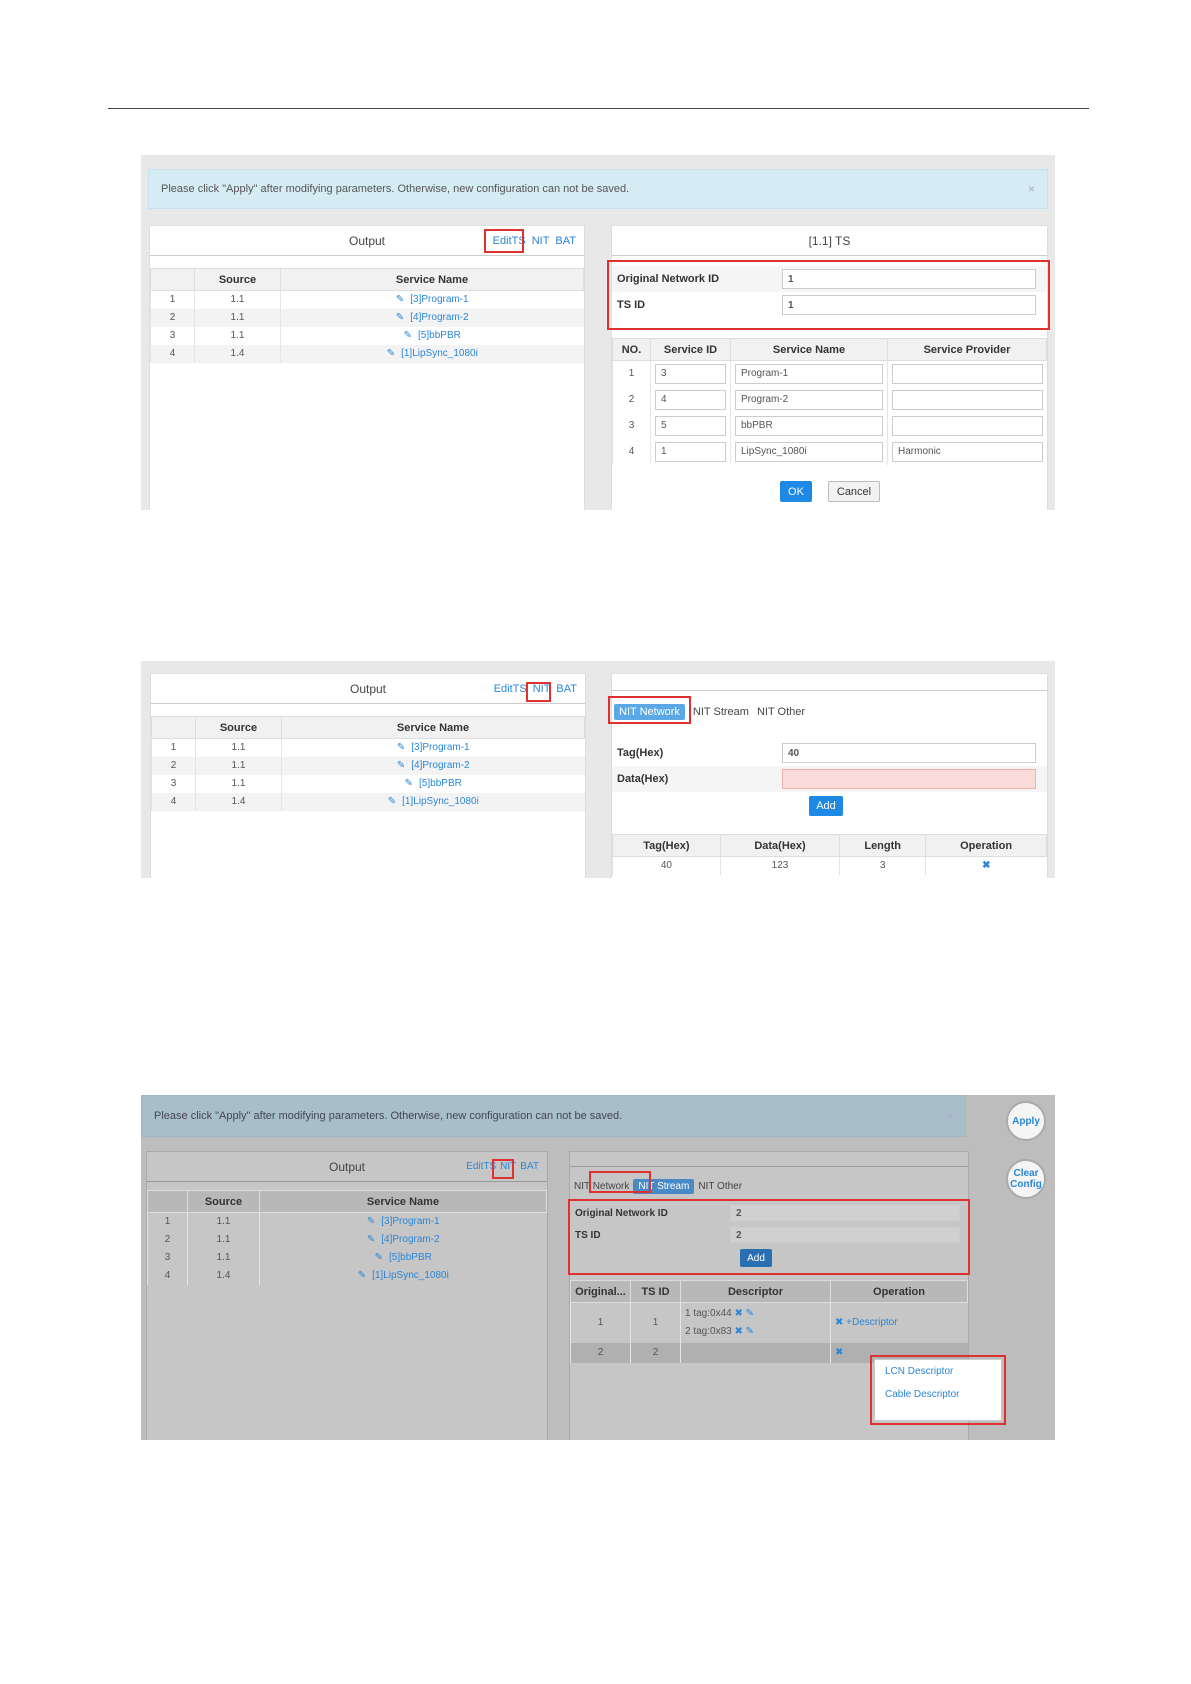 Image resolution: width=1191 pixels, height=1684 pixels. Describe the element at coordinates (640, 753) in the screenshot. I see `tag-hex-label: Tag(Hex)` at that location.